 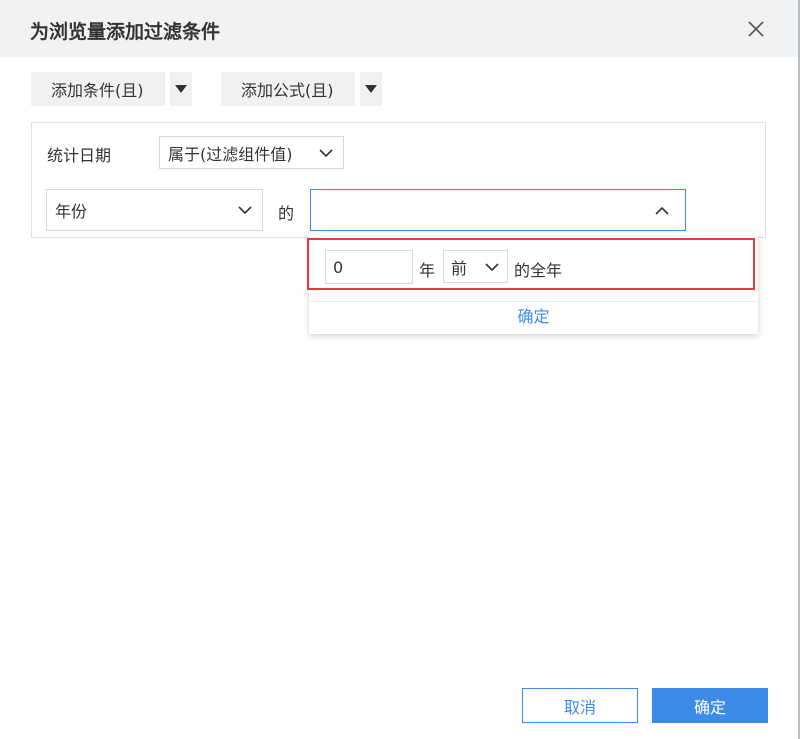 I want to click on popup-confirm-button: 确定, so click(x=533, y=317).